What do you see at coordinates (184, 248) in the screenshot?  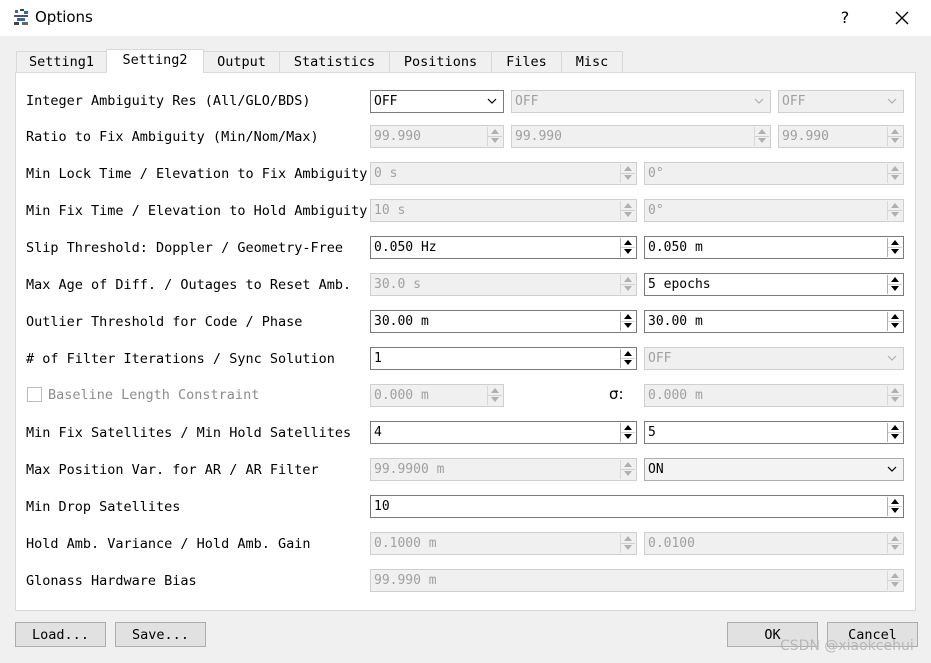 I see `slip-threshold-label: Slip Threshold: Doppler / Geometry-Free` at bounding box center [184, 248].